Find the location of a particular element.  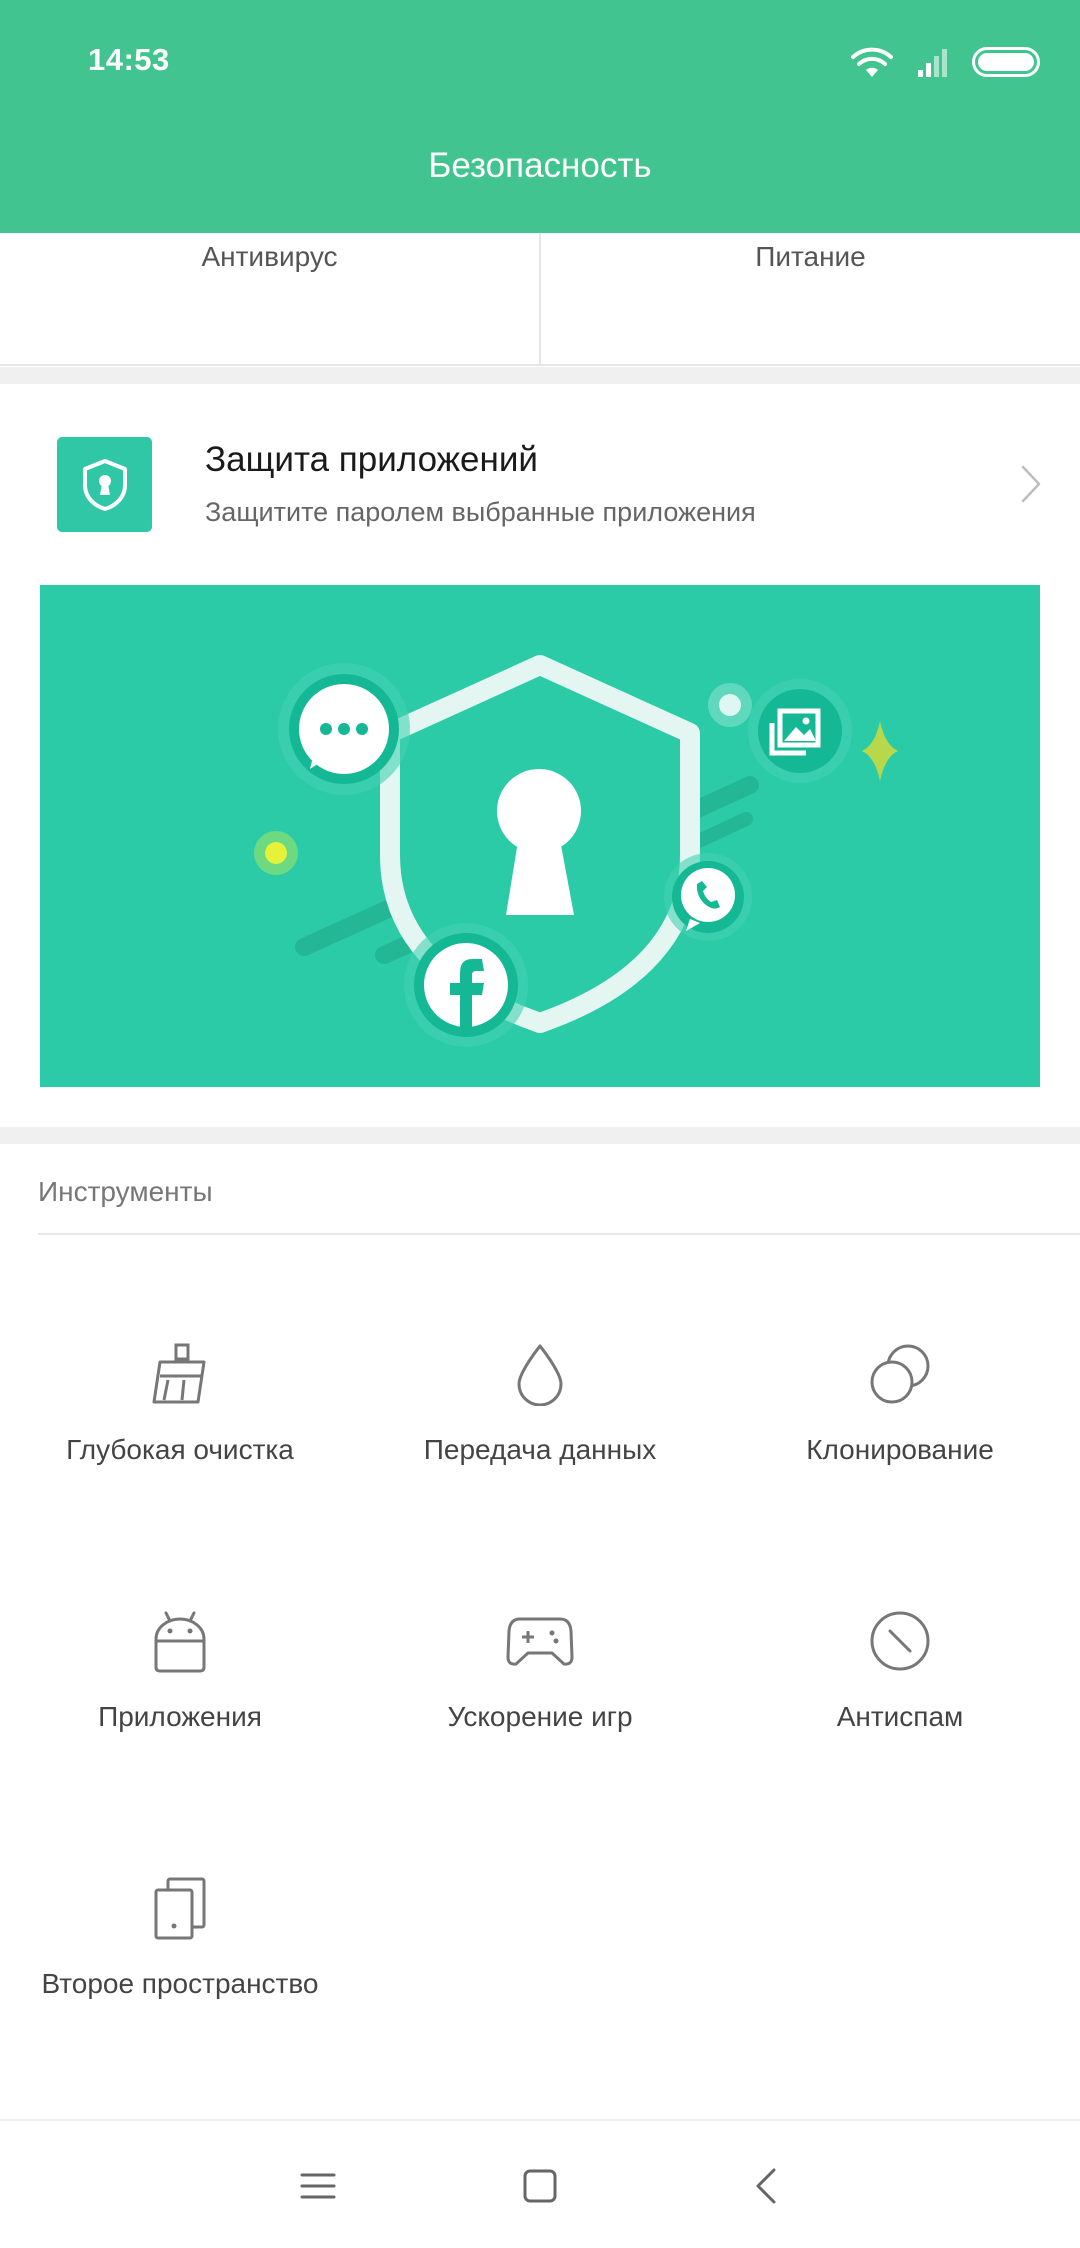

home-icon is located at coordinates (540, 2186).